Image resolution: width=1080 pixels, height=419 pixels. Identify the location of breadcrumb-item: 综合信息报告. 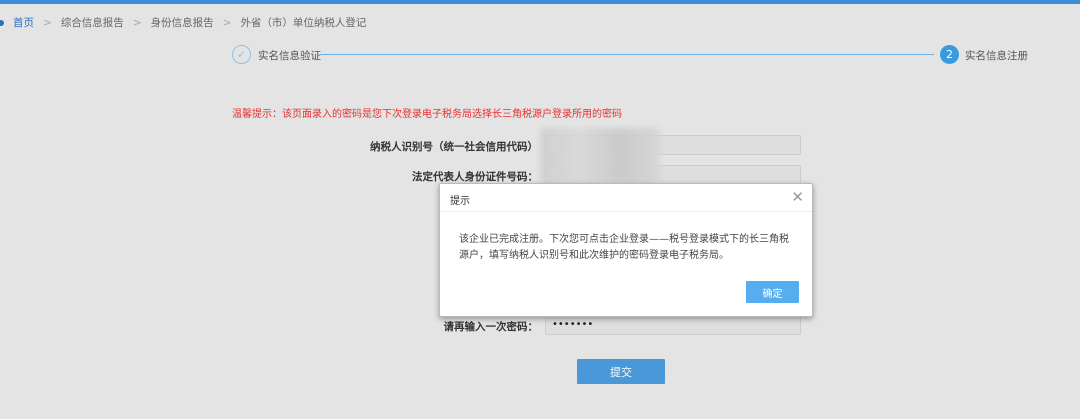
(92, 22).